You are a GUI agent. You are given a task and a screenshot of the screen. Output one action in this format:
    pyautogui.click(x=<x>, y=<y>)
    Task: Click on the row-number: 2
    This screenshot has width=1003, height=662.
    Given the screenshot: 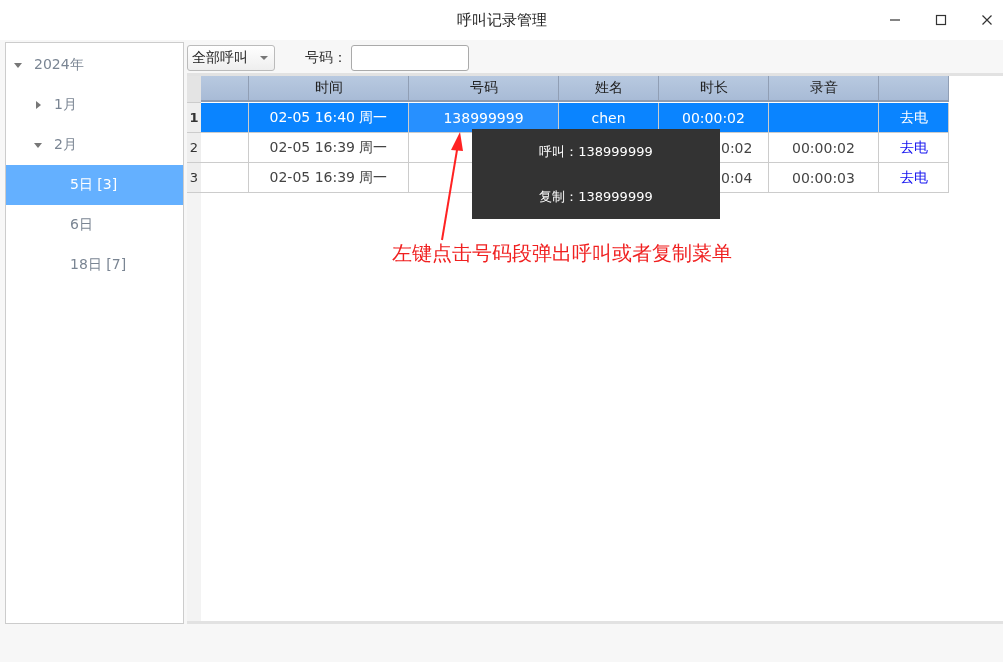 What is the action you would take?
    pyautogui.click(x=194, y=148)
    